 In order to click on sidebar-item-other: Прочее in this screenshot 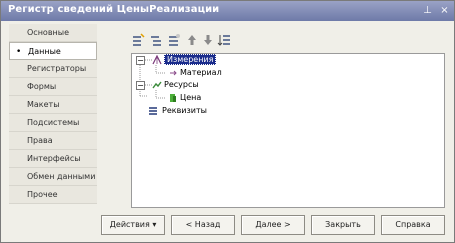, I will do `click(53, 195)`.